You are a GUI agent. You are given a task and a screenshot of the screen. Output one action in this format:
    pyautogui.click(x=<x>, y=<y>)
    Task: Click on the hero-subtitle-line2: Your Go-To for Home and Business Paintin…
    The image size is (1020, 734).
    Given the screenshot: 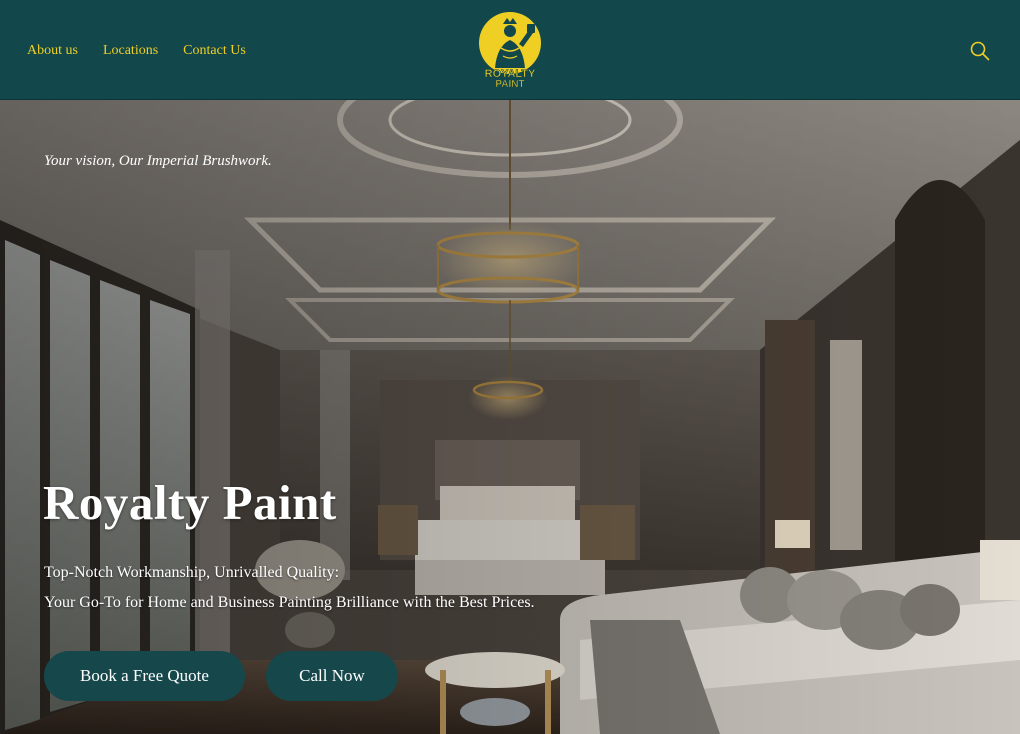 What is the action you would take?
    pyautogui.click(x=289, y=602)
    